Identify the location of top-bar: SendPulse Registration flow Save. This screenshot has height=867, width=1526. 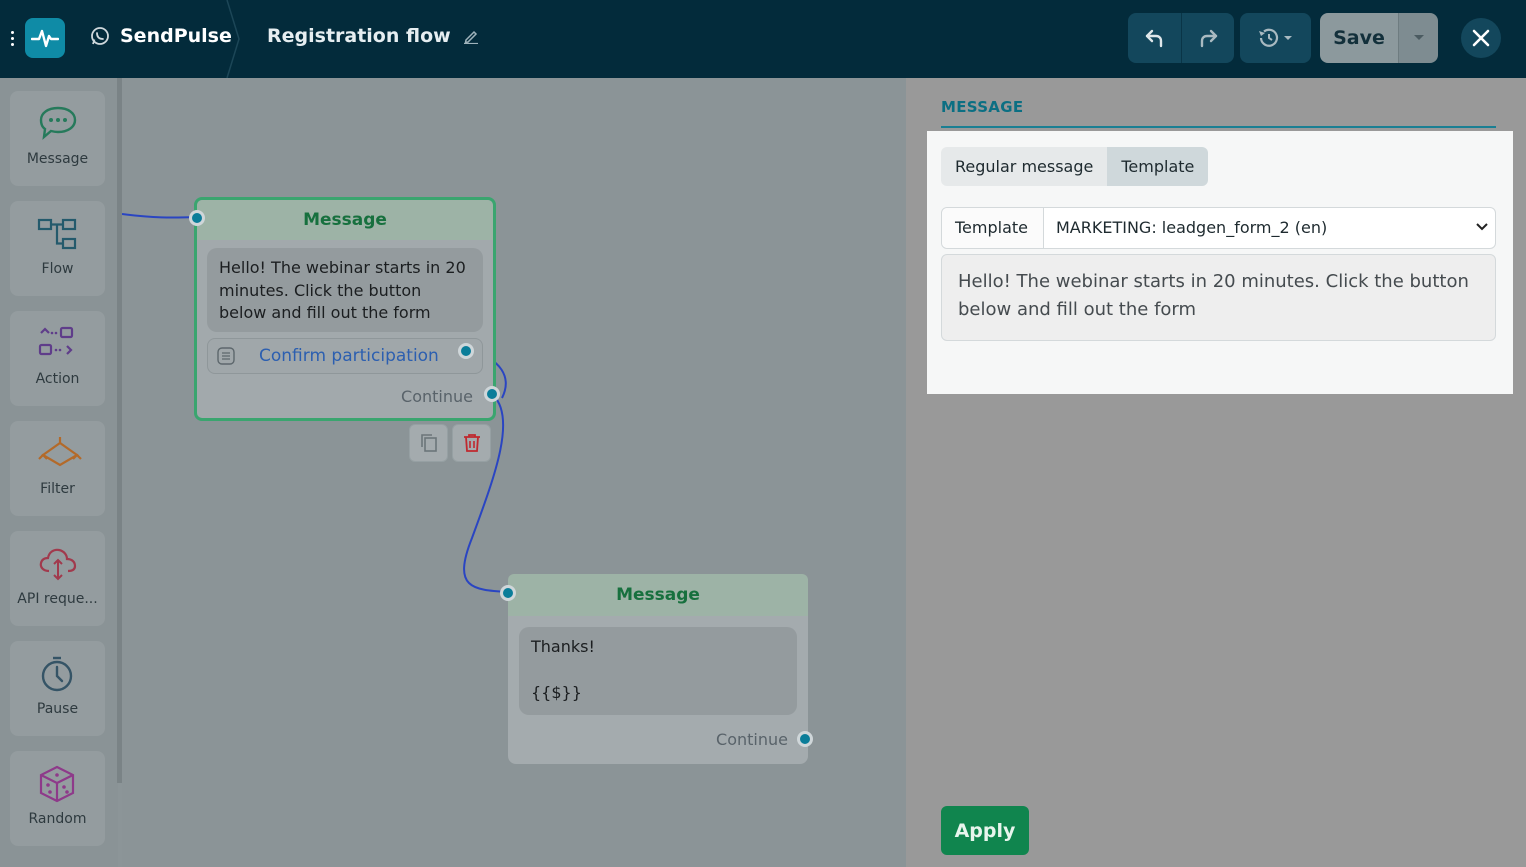
(763, 39).